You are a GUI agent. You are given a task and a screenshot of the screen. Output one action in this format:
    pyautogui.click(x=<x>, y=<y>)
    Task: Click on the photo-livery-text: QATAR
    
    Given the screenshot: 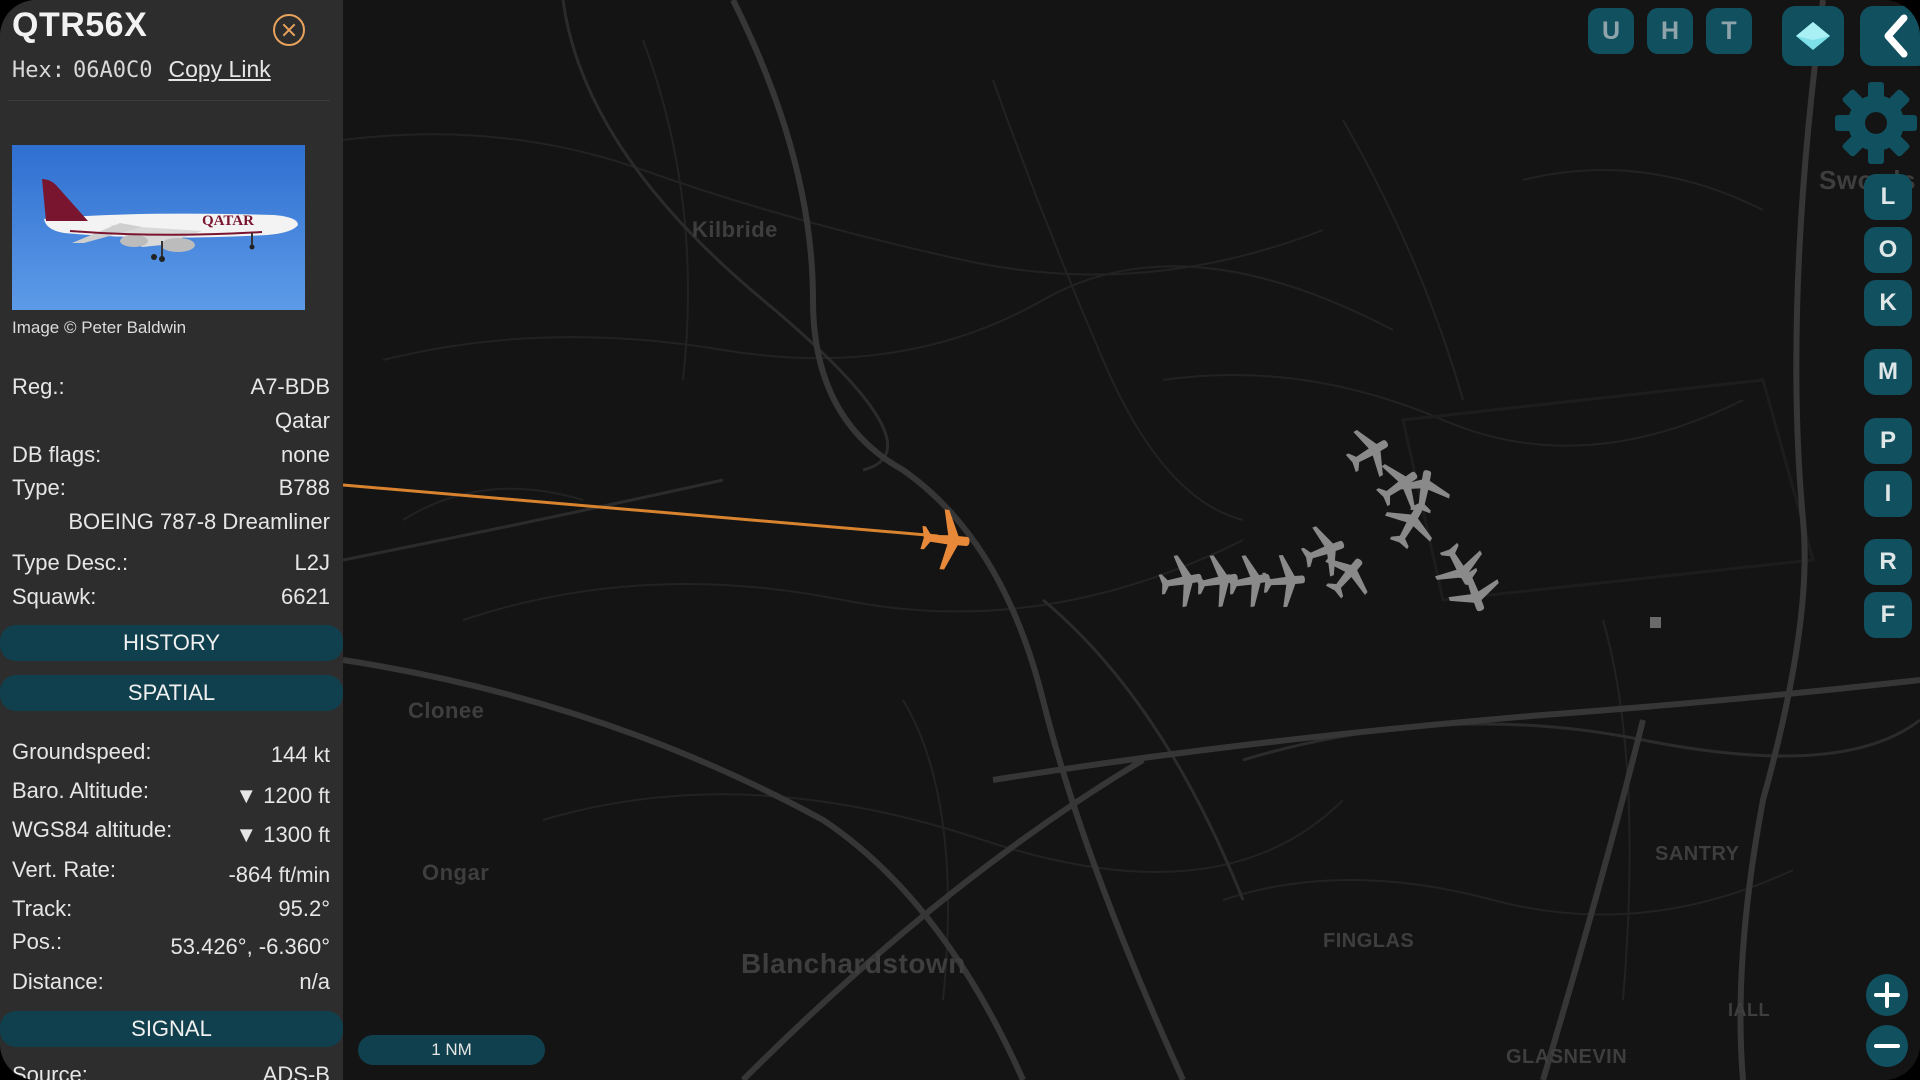 What is the action you would take?
    pyautogui.click(x=228, y=221)
    